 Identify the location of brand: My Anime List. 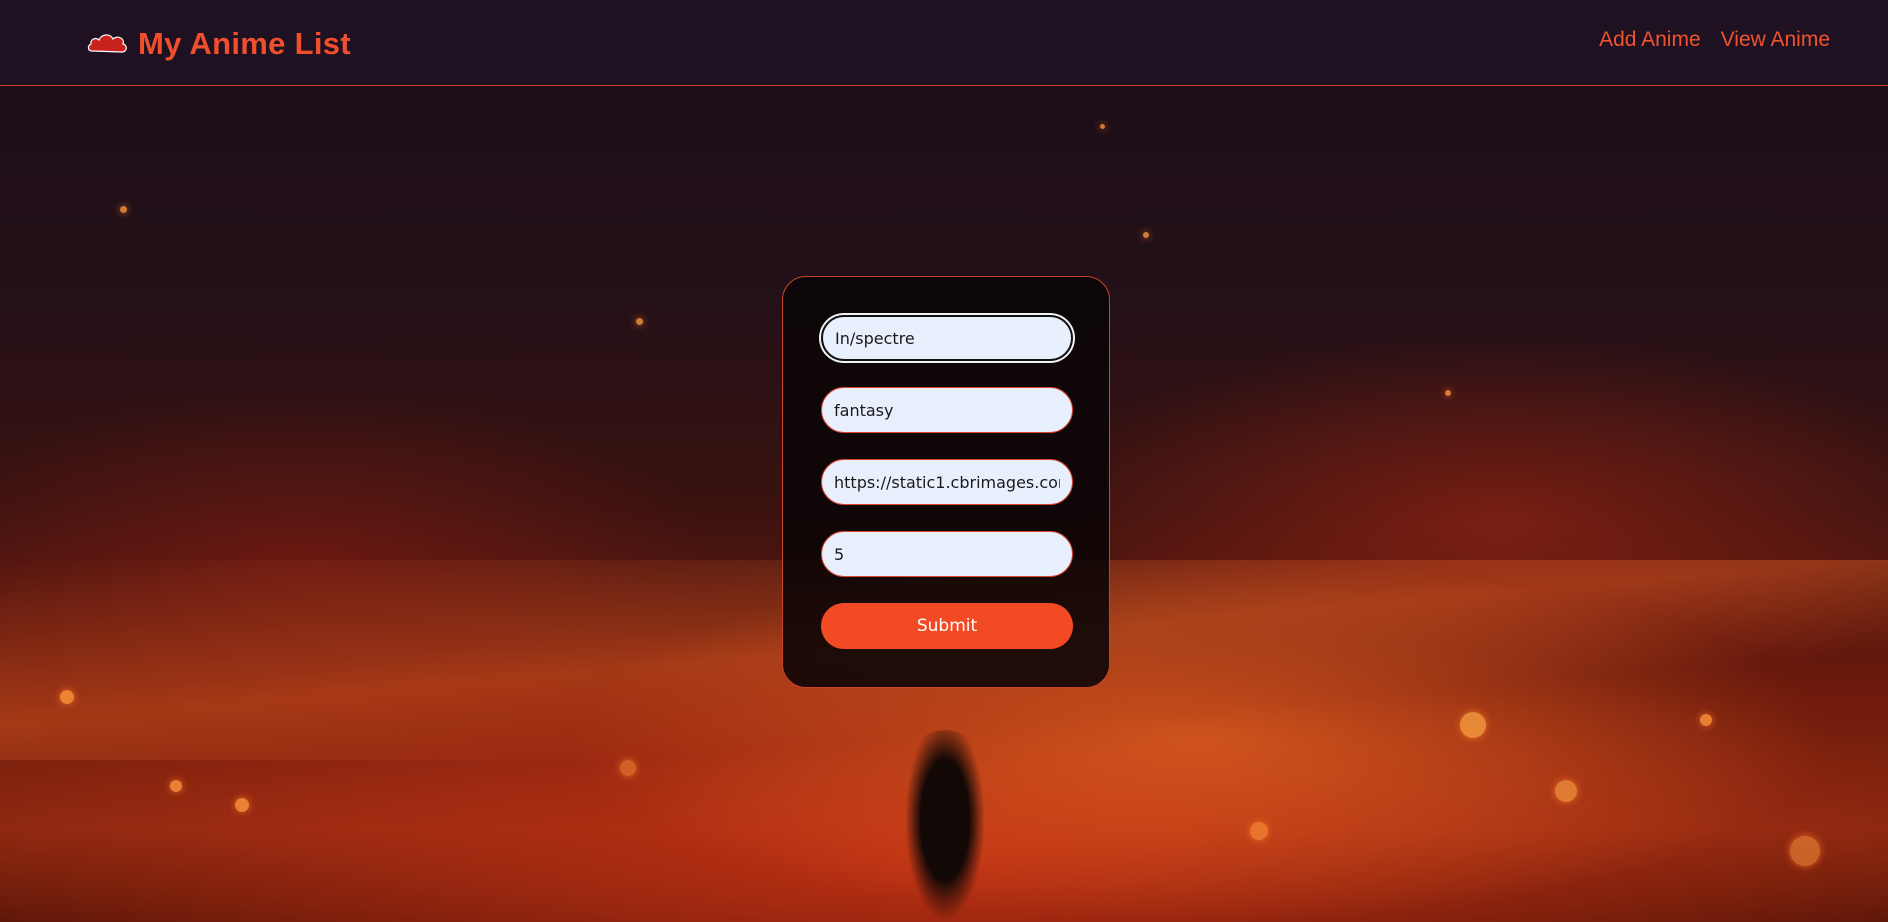
(218, 44).